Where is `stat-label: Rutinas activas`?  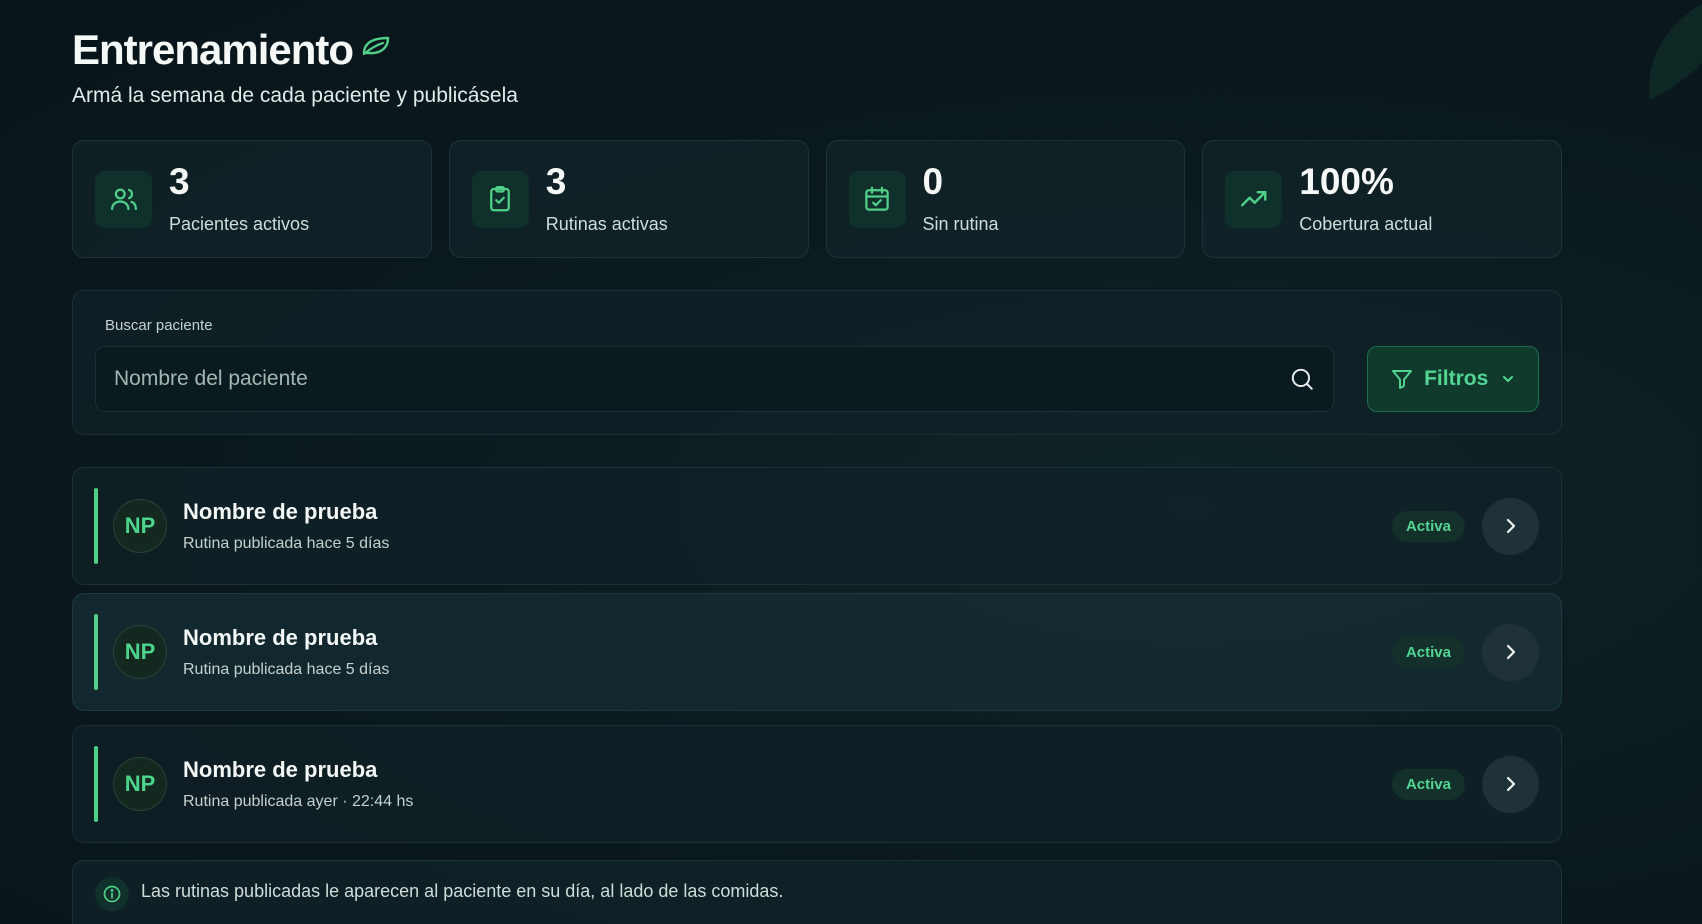 stat-label: Rutinas activas is located at coordinates (606, 224).